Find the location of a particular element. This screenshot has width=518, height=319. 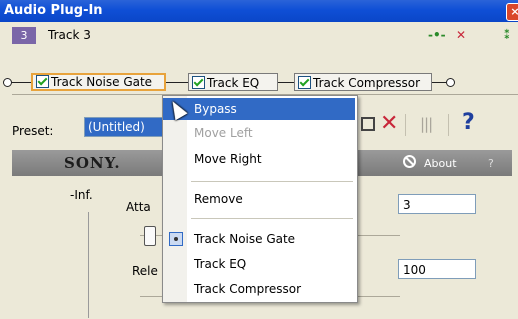

plugin-chooser-icon: ⁑ is located at coordinates (507, 35).